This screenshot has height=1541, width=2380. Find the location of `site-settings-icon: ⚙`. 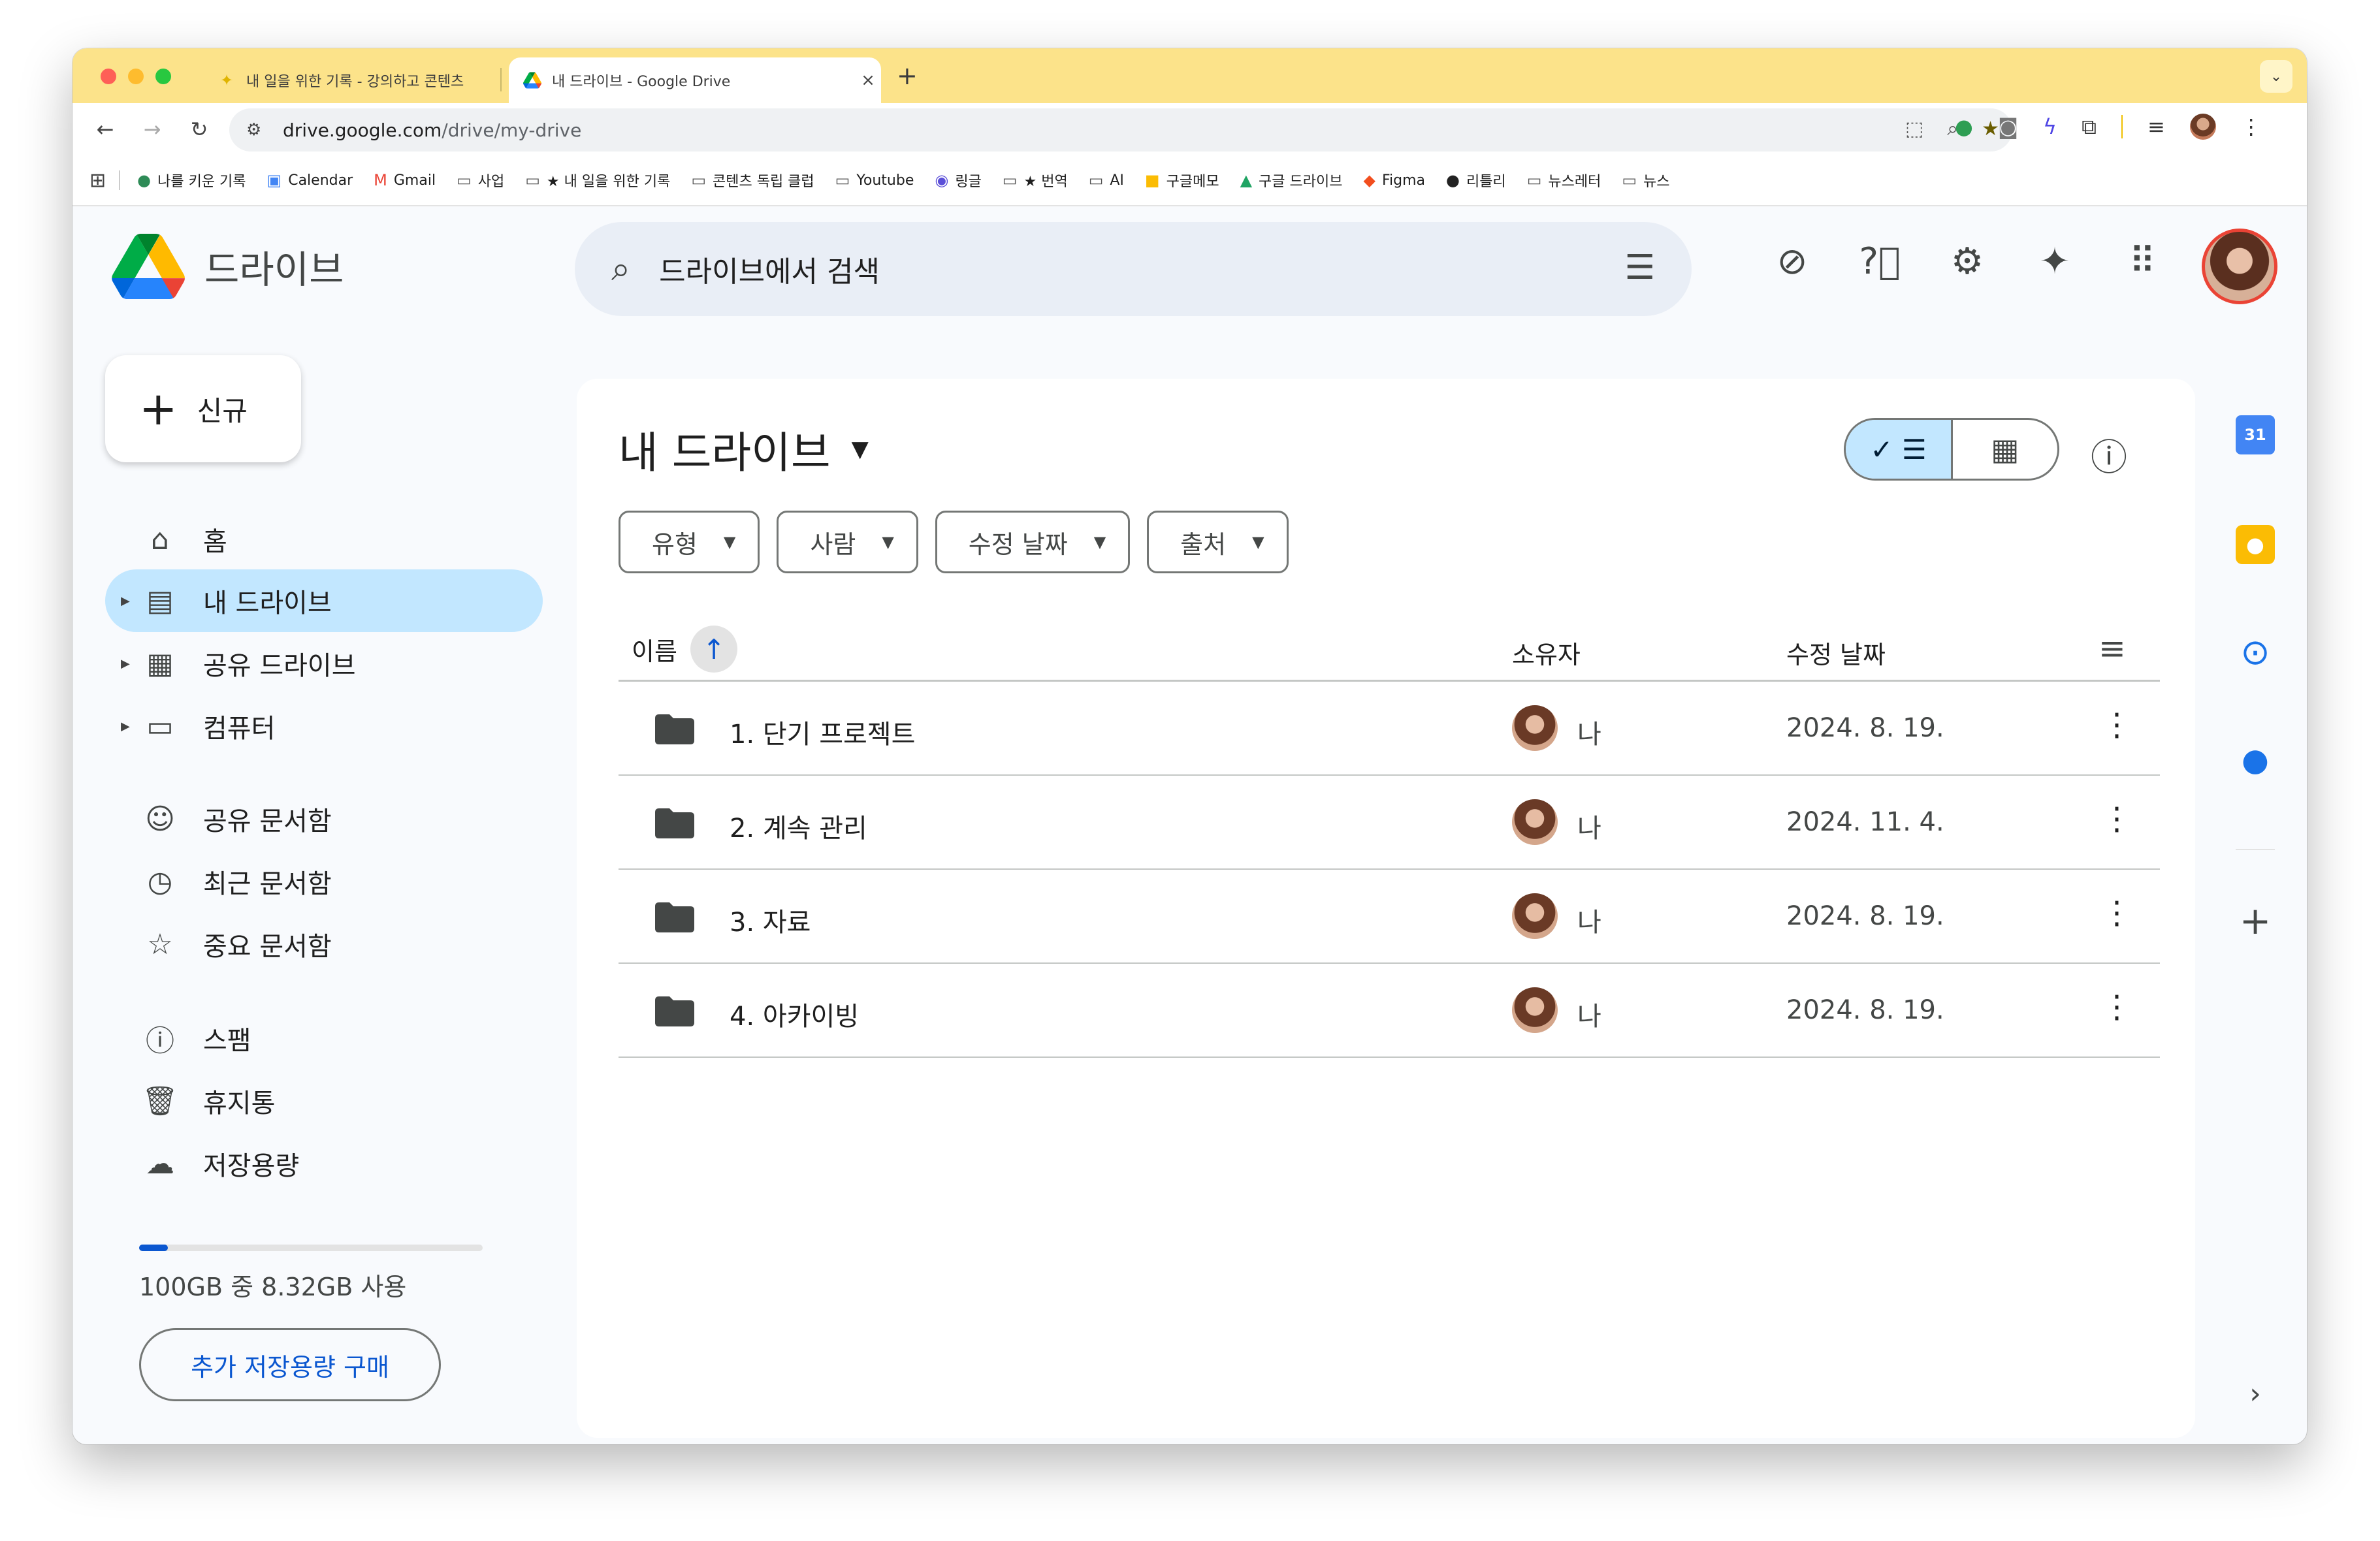

site-settings-icon: ⚙ is located at coordinates (259, 130).